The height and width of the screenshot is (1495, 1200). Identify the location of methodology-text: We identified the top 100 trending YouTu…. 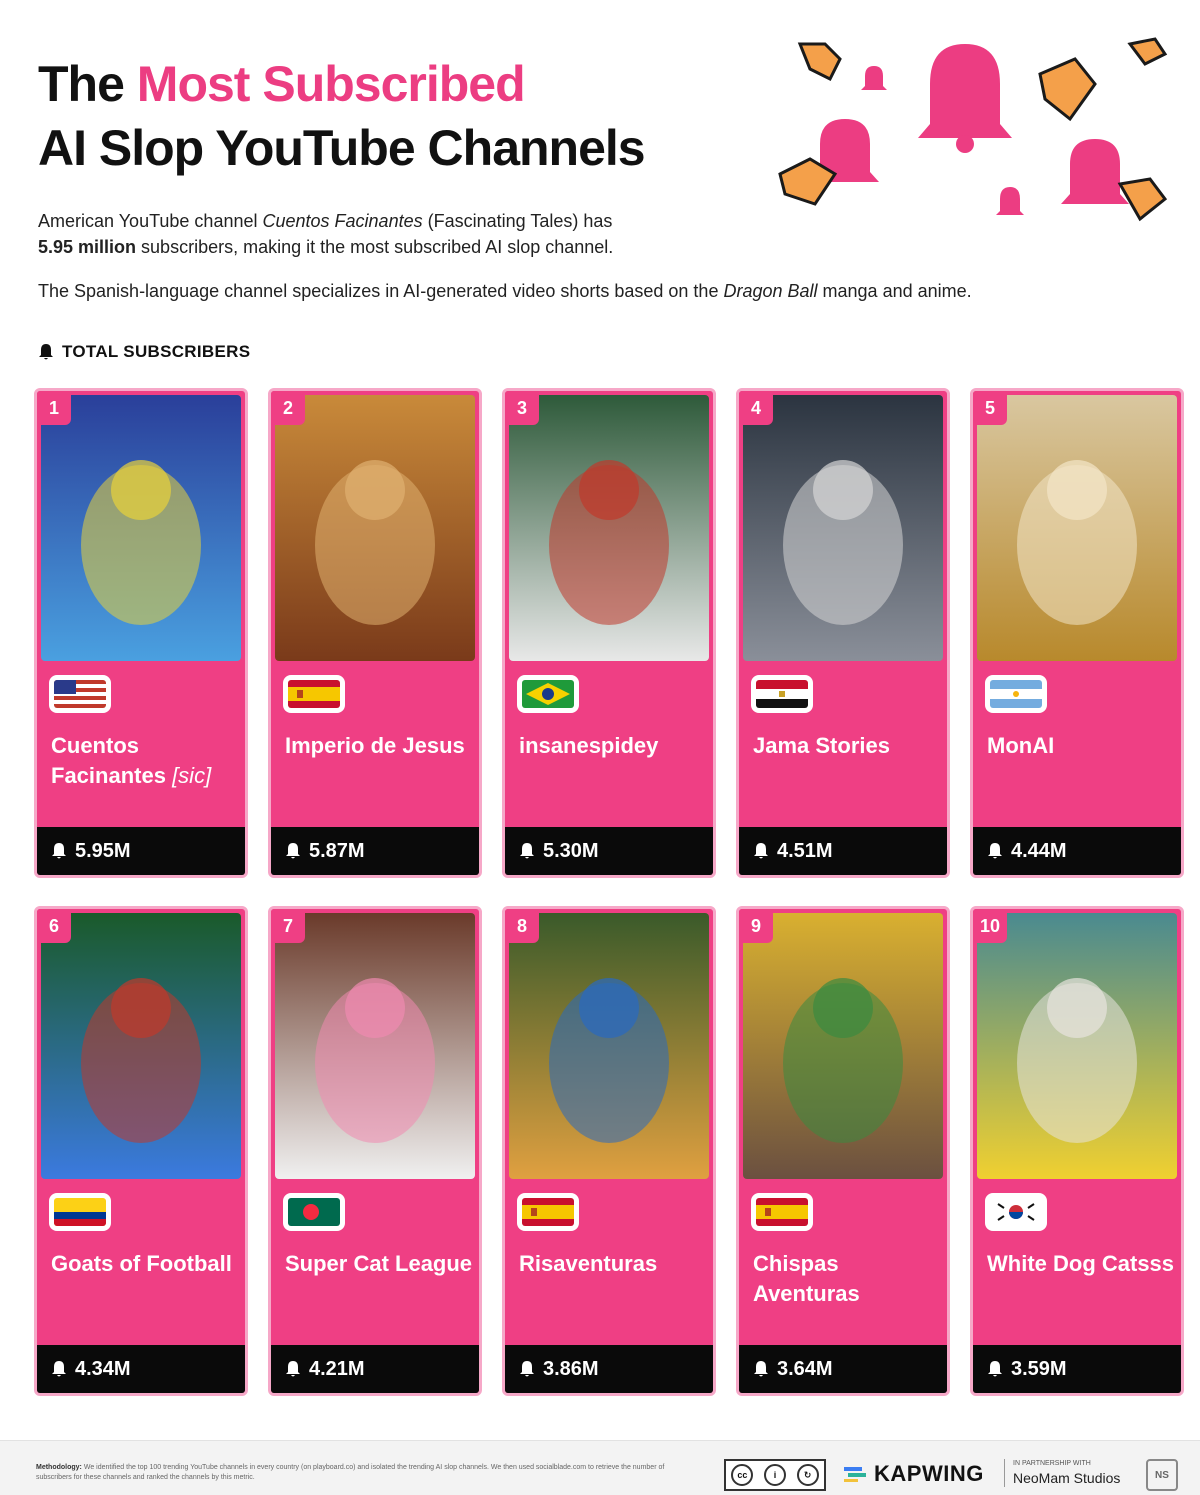
(350, 1472).